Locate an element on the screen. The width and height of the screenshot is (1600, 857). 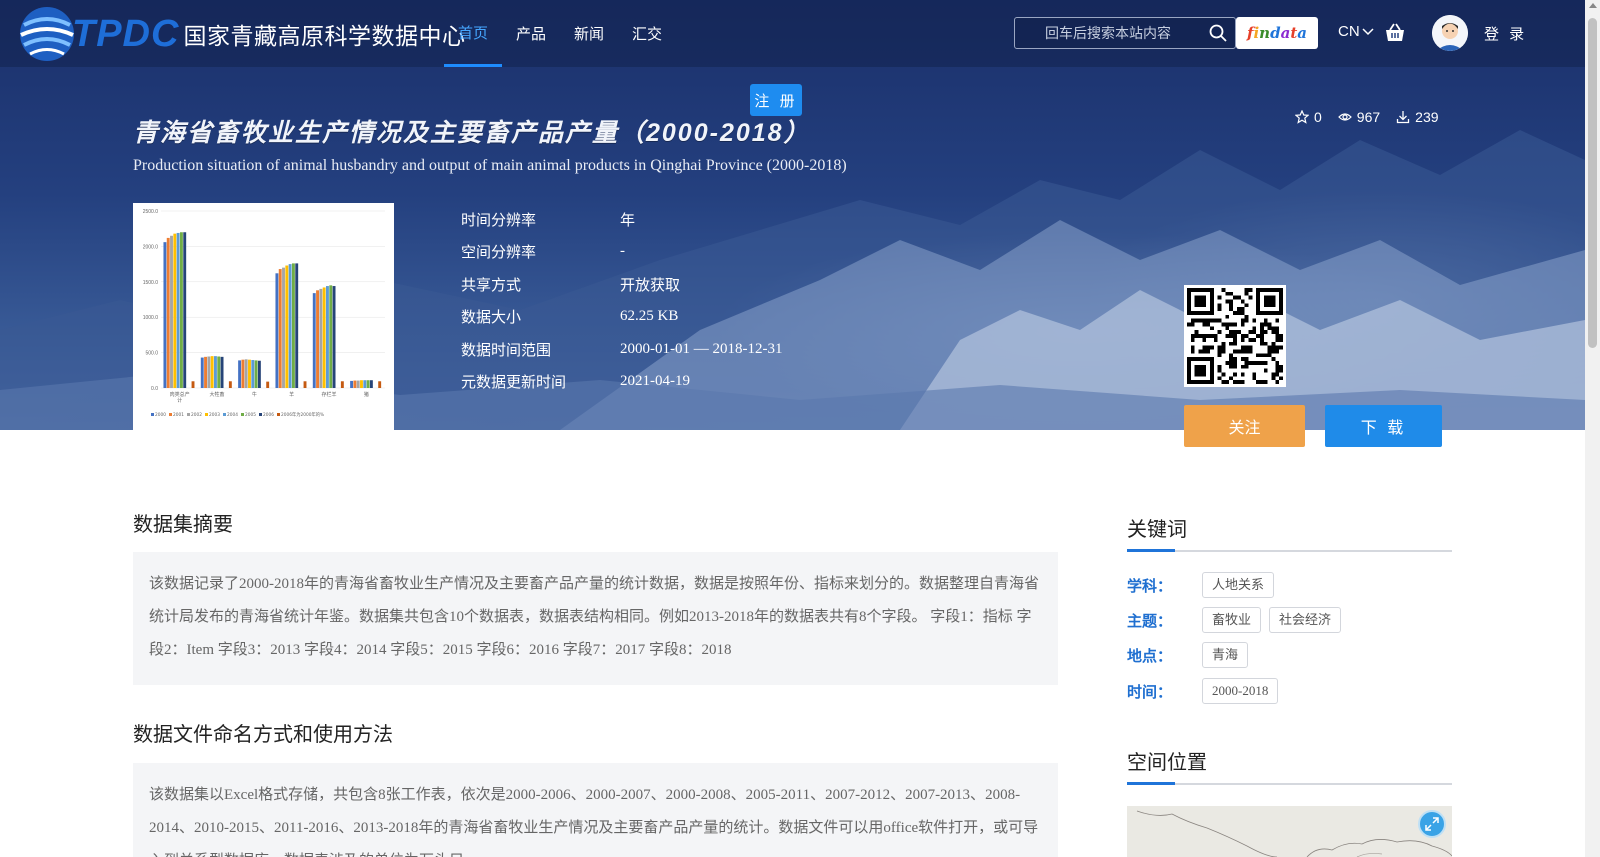
findata-link: findata is located at coordinates (1277, 33).